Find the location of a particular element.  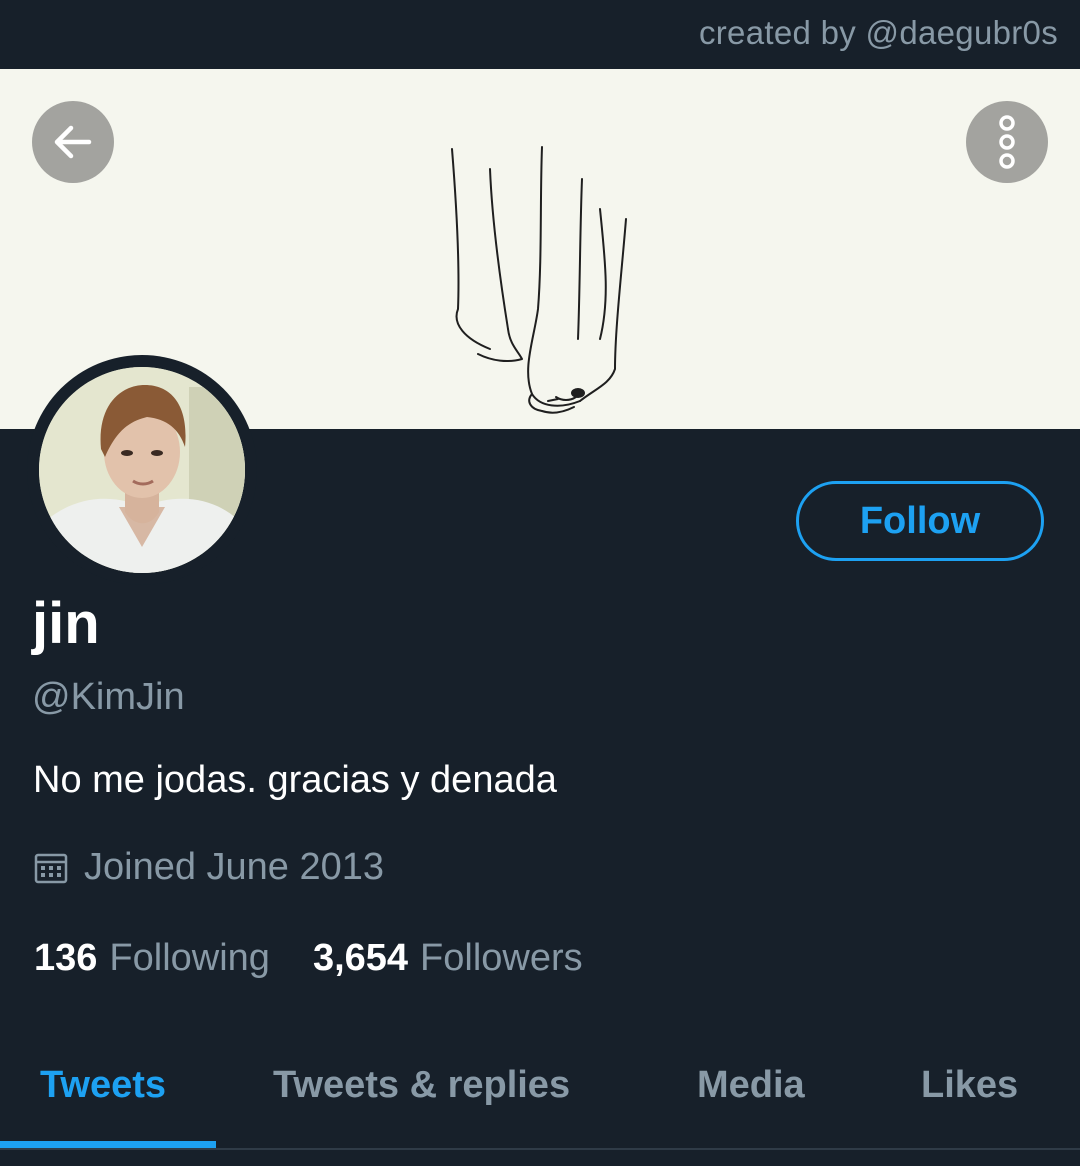

following-stat: 136 Following is located at coordinates (152, 958).